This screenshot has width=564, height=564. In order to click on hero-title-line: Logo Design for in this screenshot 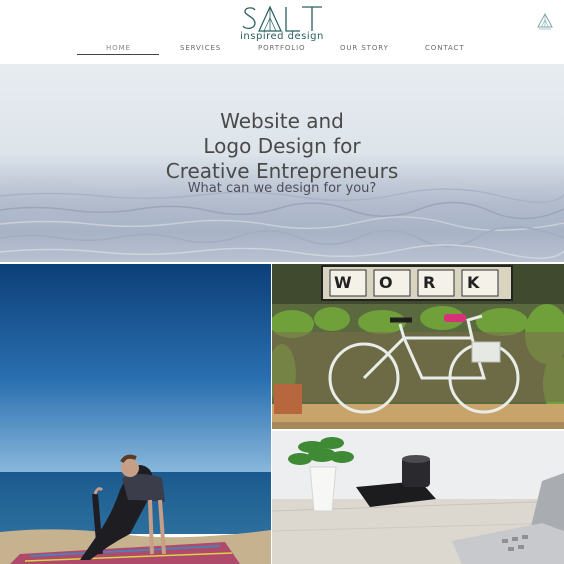, I will do `click(282, 146)`.